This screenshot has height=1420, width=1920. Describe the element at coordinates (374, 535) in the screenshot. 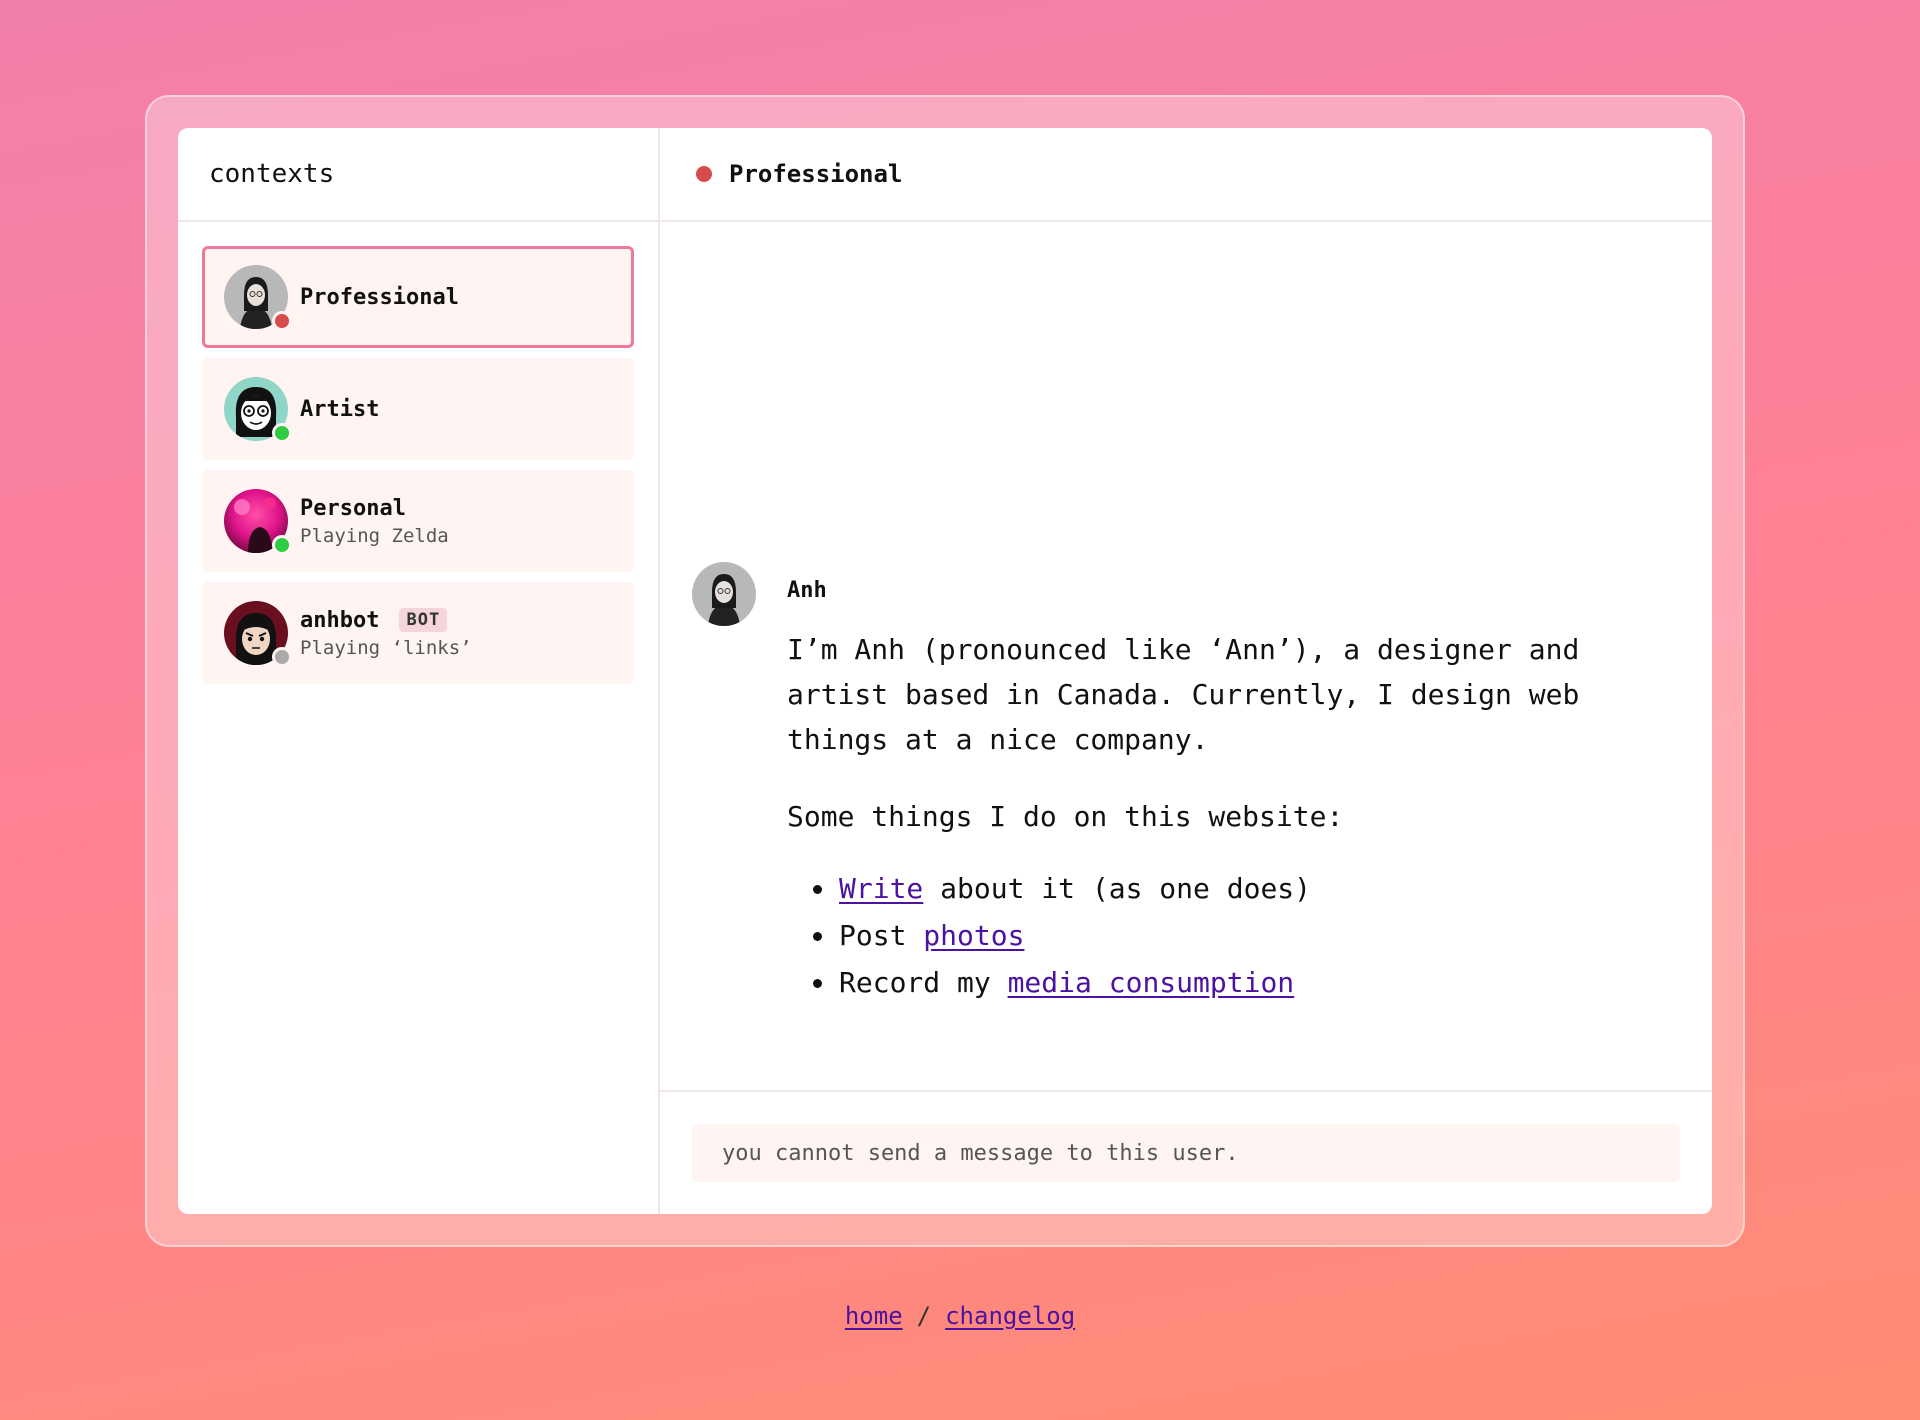

I see `context-activity: Playing Zelda` at that location.